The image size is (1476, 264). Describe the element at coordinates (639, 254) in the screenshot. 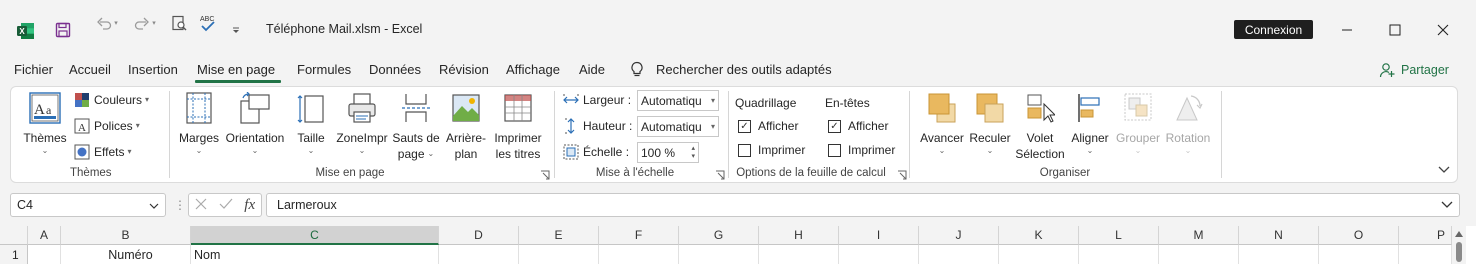

I see `cell-f1` at that location.